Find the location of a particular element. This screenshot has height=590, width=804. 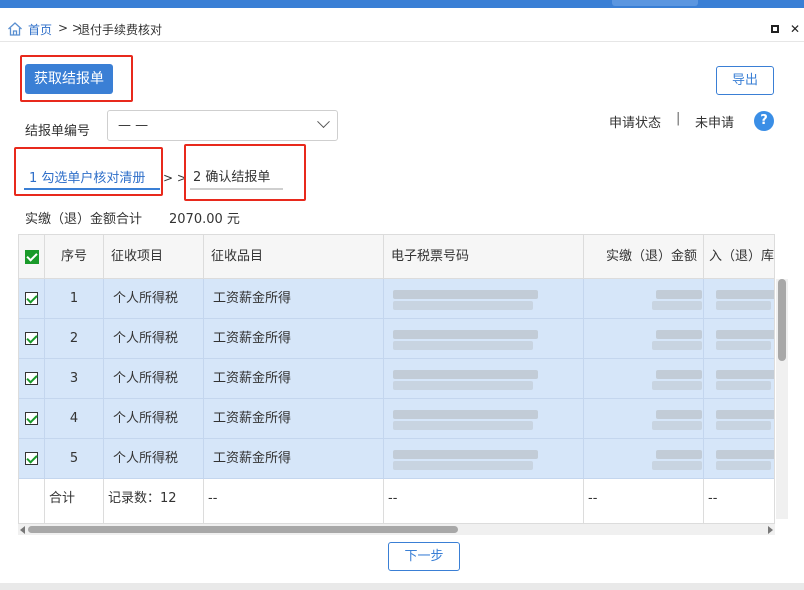

scroll-right-icon is located at coordinates (770, 530).